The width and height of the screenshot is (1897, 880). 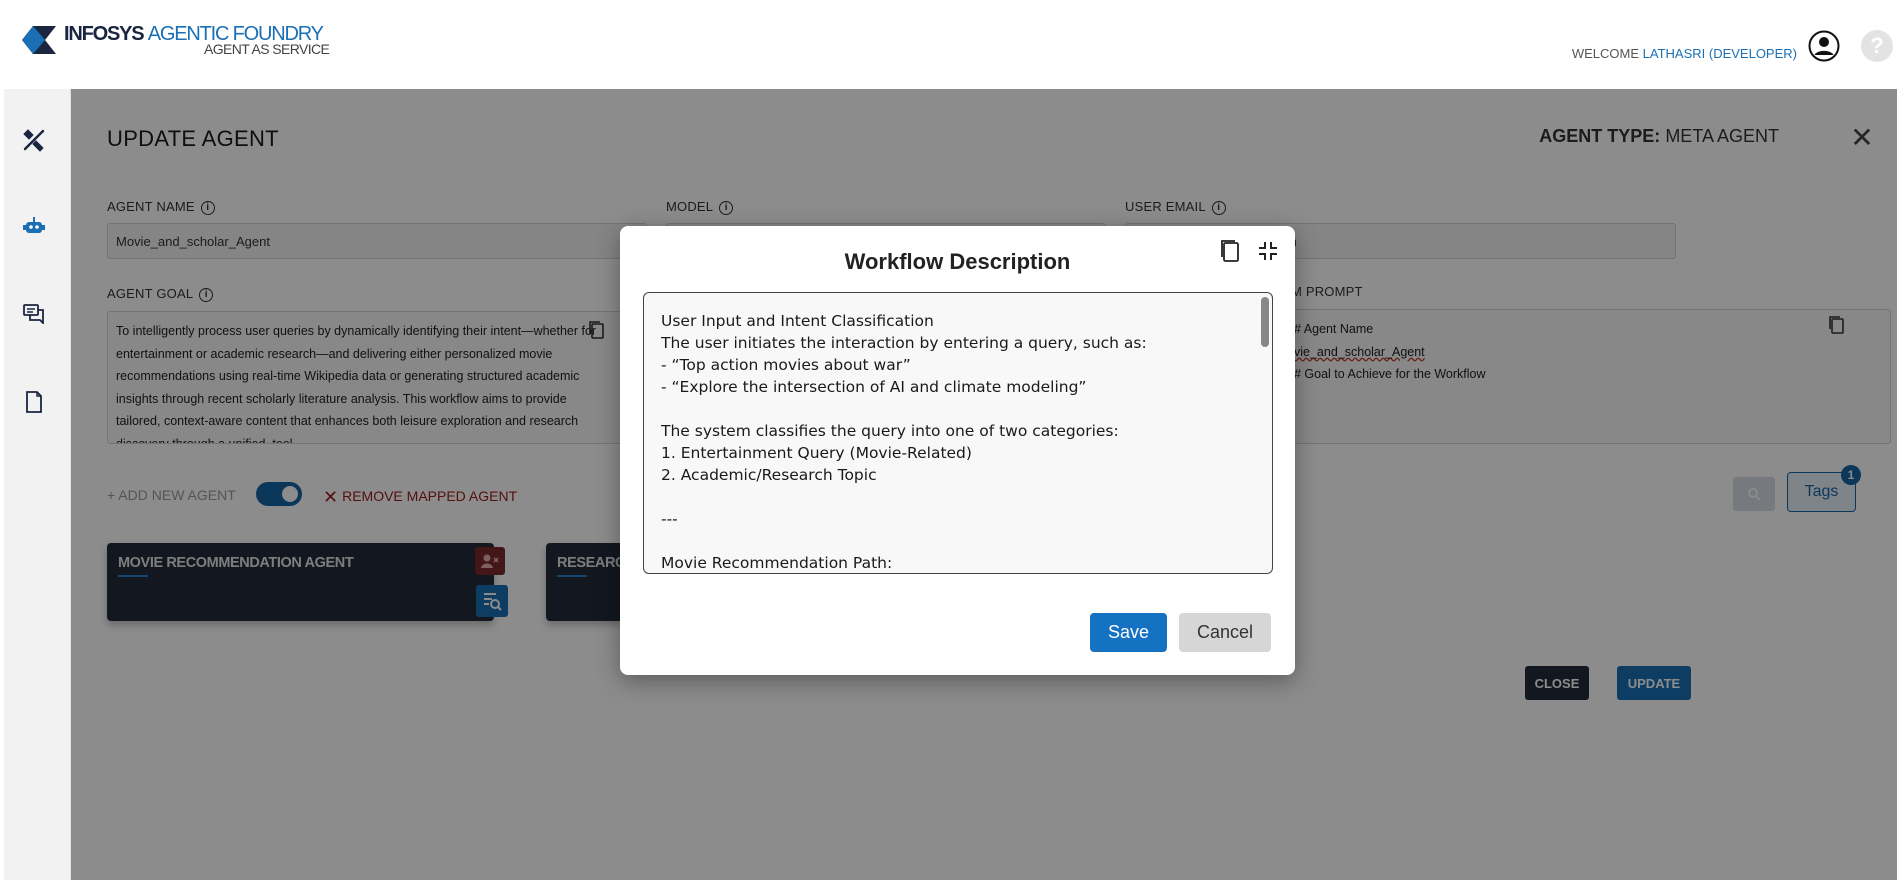 I want to click on help-icon: ?, so click(x=1877, y=46).